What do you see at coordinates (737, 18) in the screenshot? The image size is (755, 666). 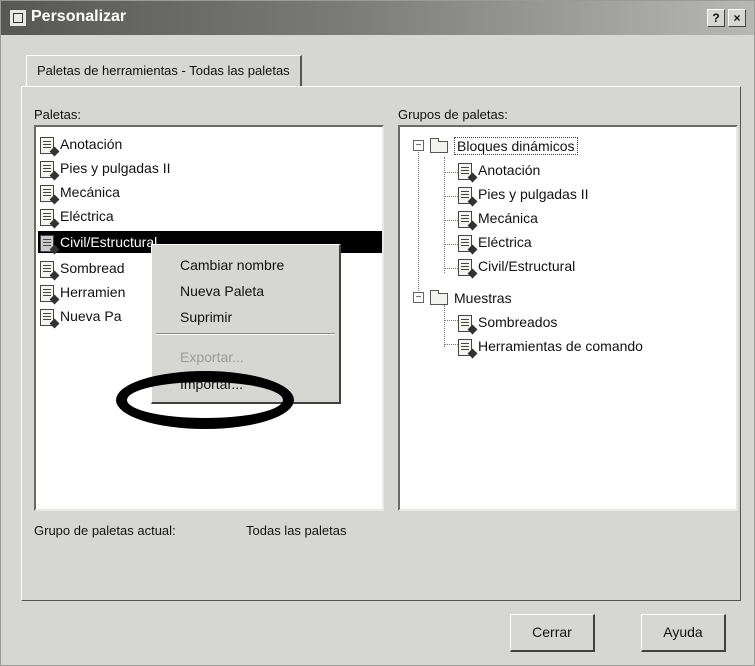 I see `close-icon: ×` at bounding box center [737, 18].